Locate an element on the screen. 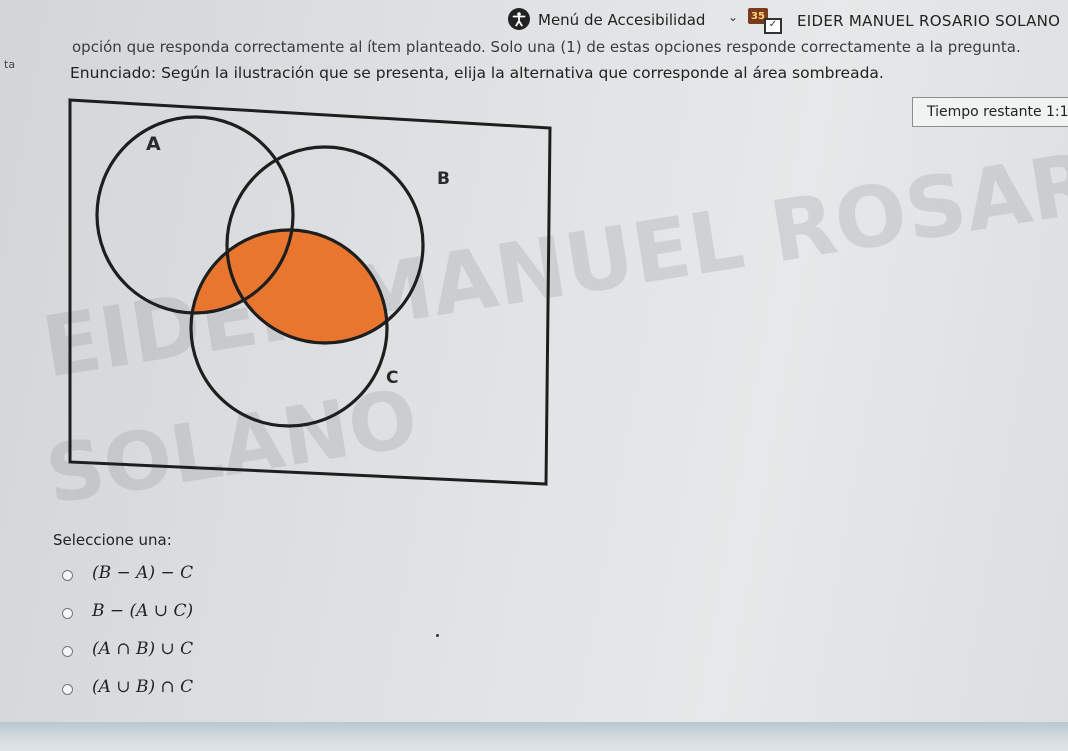 The image size is (1068, 751). select-one-prompt: Seleccione una: is located at coordinates (112, 540).